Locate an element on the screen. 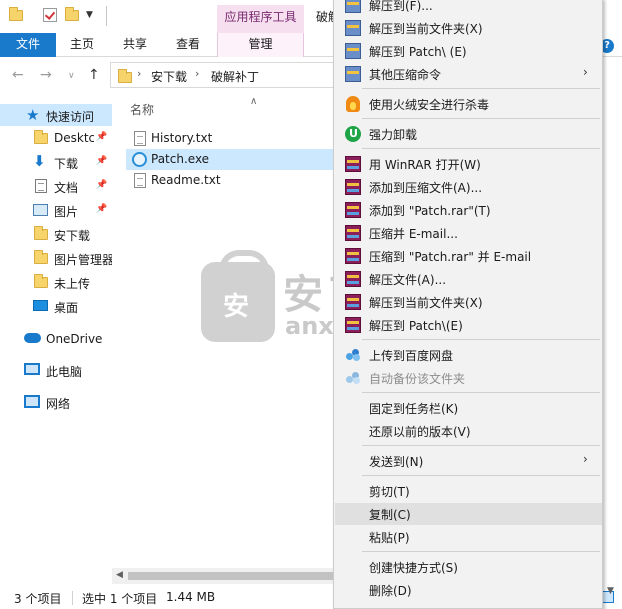  nav-item-quick-access: ★ 快速访问 is located at coordinates (56, 115).